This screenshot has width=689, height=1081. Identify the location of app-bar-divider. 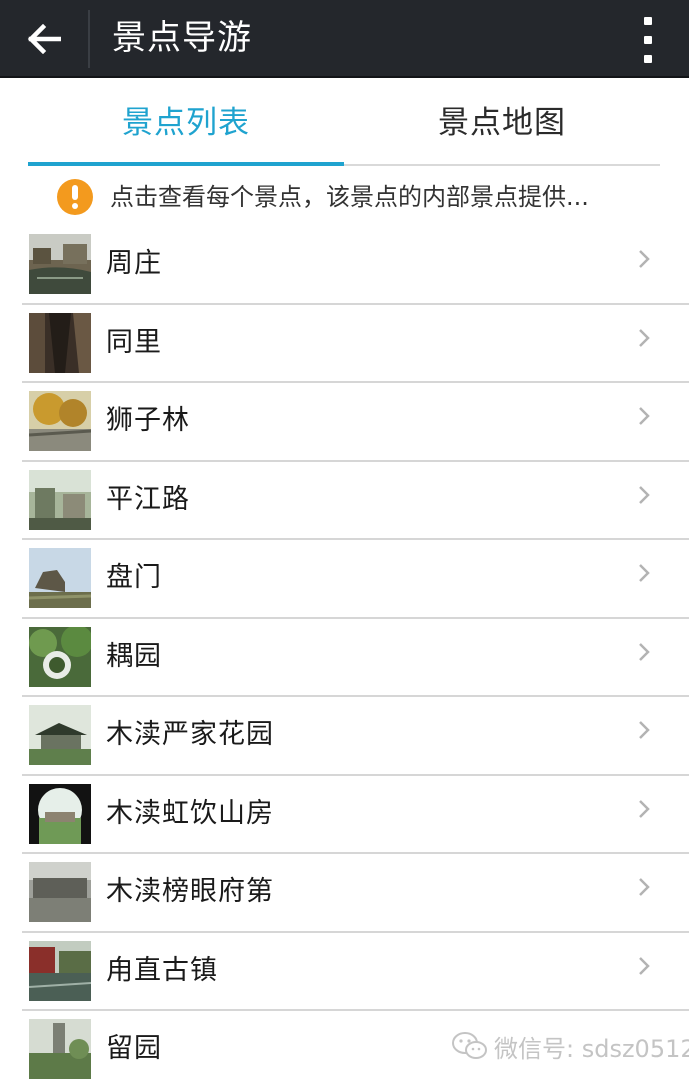
(89, 39).